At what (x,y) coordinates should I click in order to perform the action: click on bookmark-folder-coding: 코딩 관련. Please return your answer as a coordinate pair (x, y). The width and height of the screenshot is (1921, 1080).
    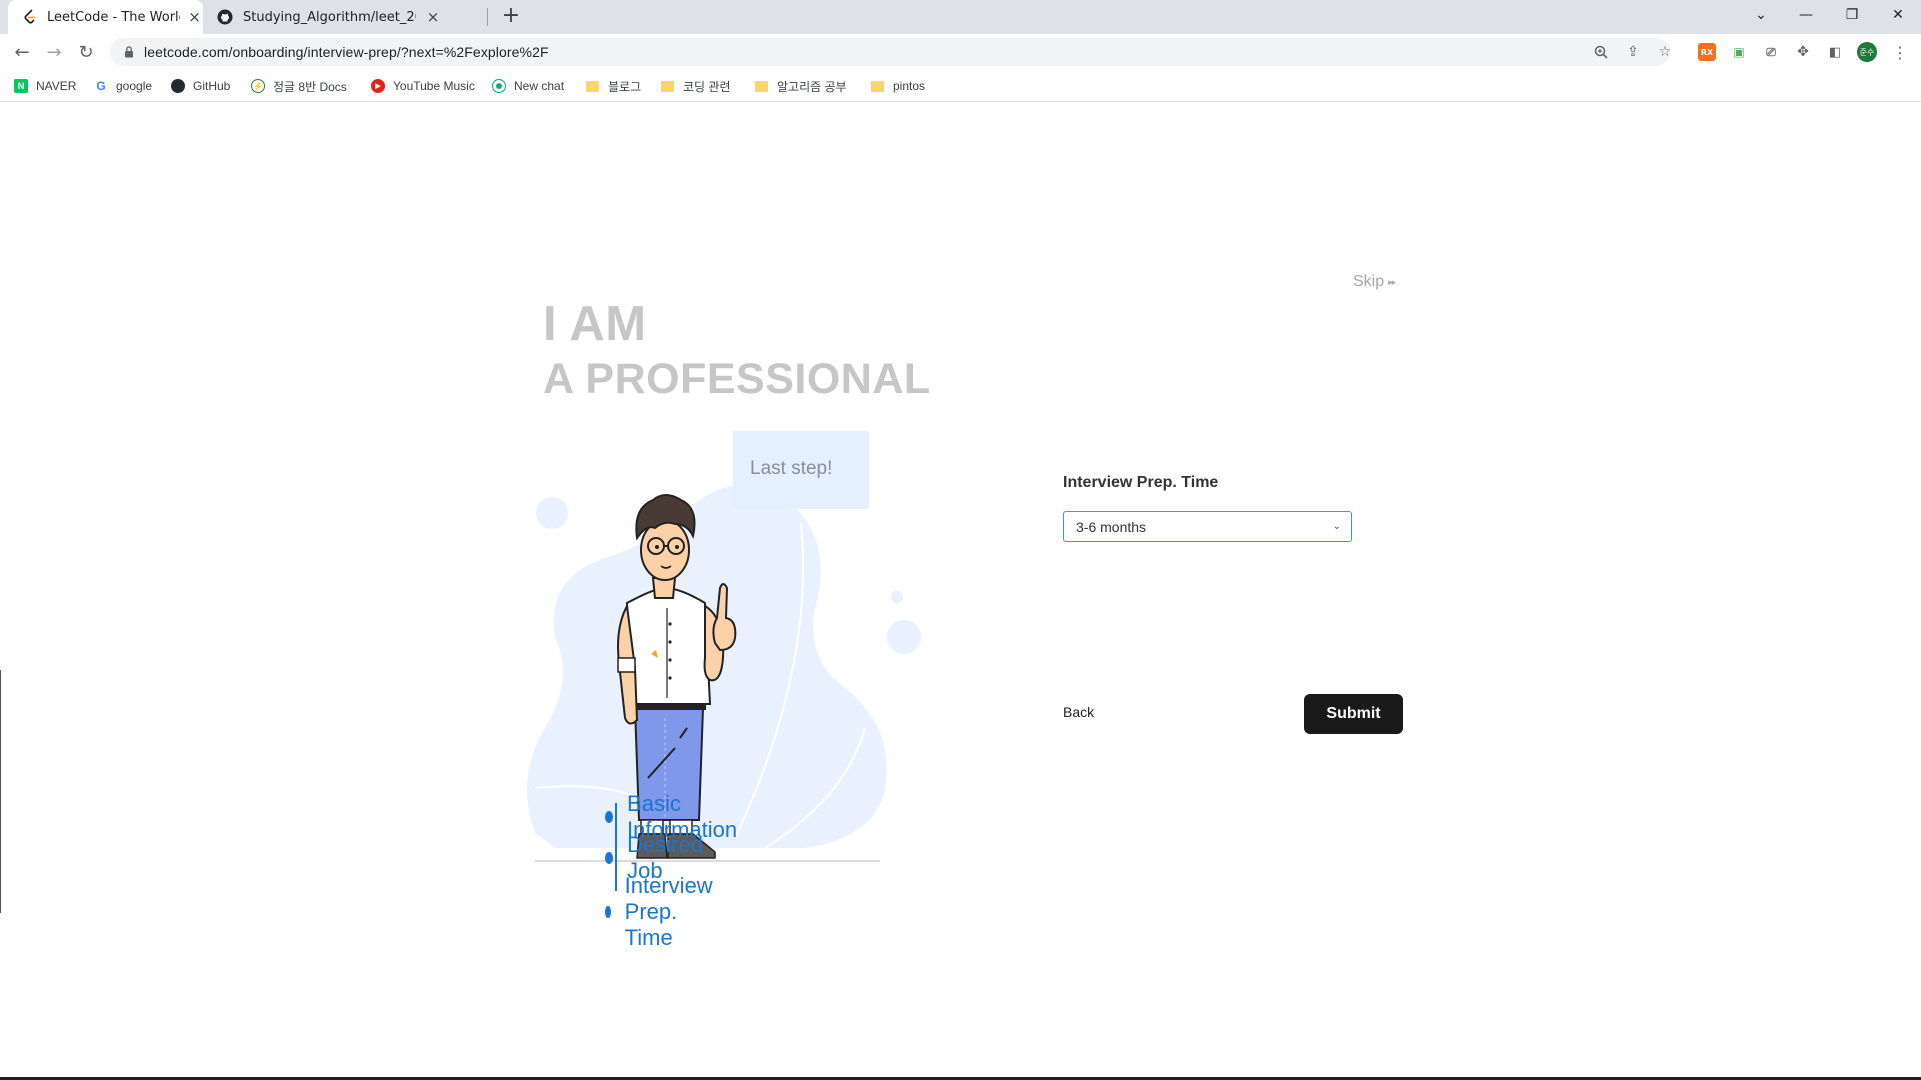
    Looking at the image, I should click on (696, 86).